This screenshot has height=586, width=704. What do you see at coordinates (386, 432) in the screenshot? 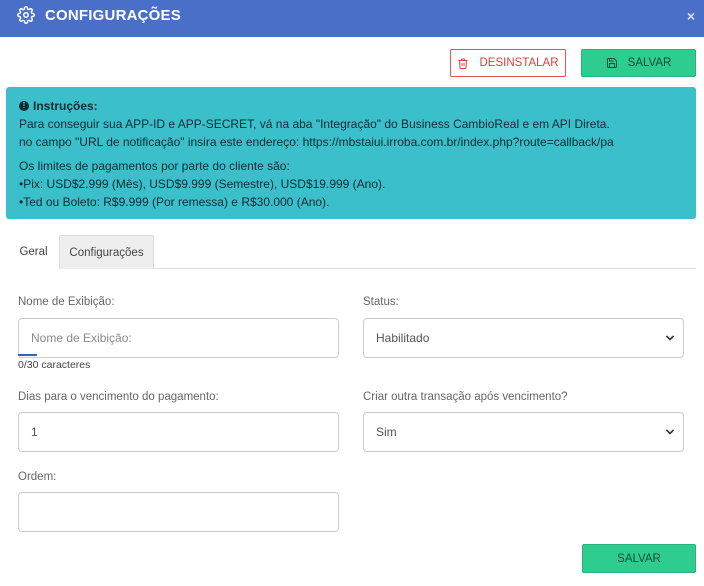
I see `new-transaction-select-value: Sim` at bounding box center [386, 432].